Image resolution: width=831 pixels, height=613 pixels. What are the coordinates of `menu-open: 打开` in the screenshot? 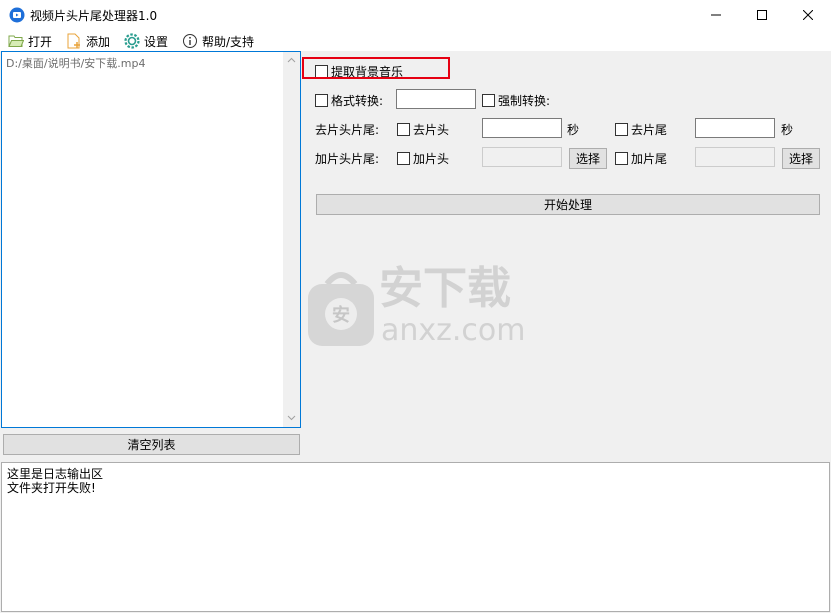 It's located at (30, 41).